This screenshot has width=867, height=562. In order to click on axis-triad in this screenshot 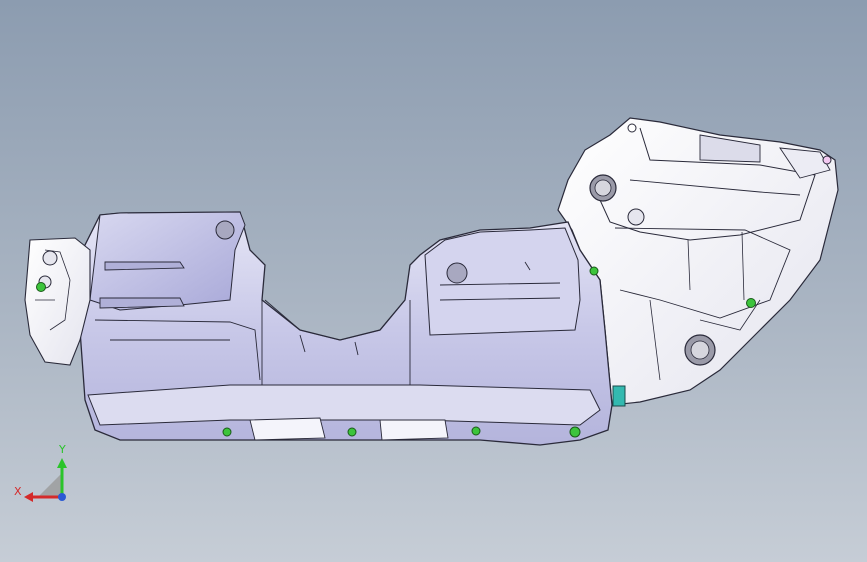, I will do `click(45, 480)`.